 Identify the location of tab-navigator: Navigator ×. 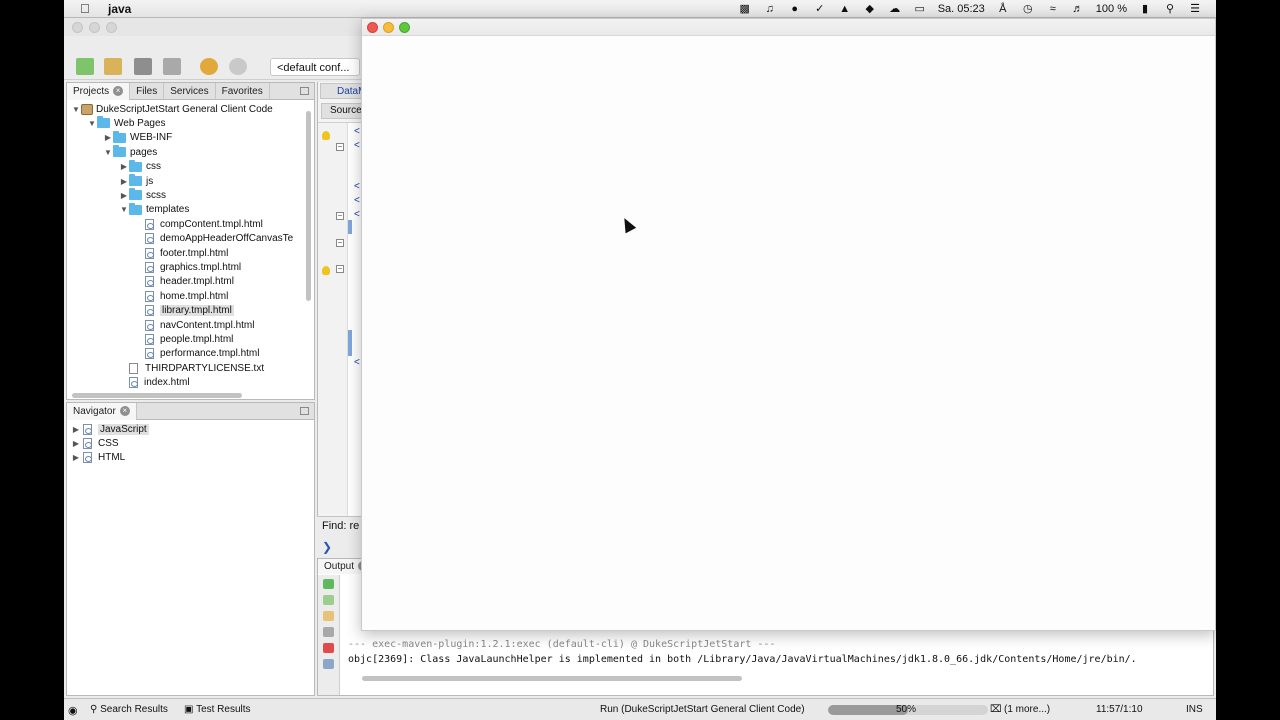
(102, 411).